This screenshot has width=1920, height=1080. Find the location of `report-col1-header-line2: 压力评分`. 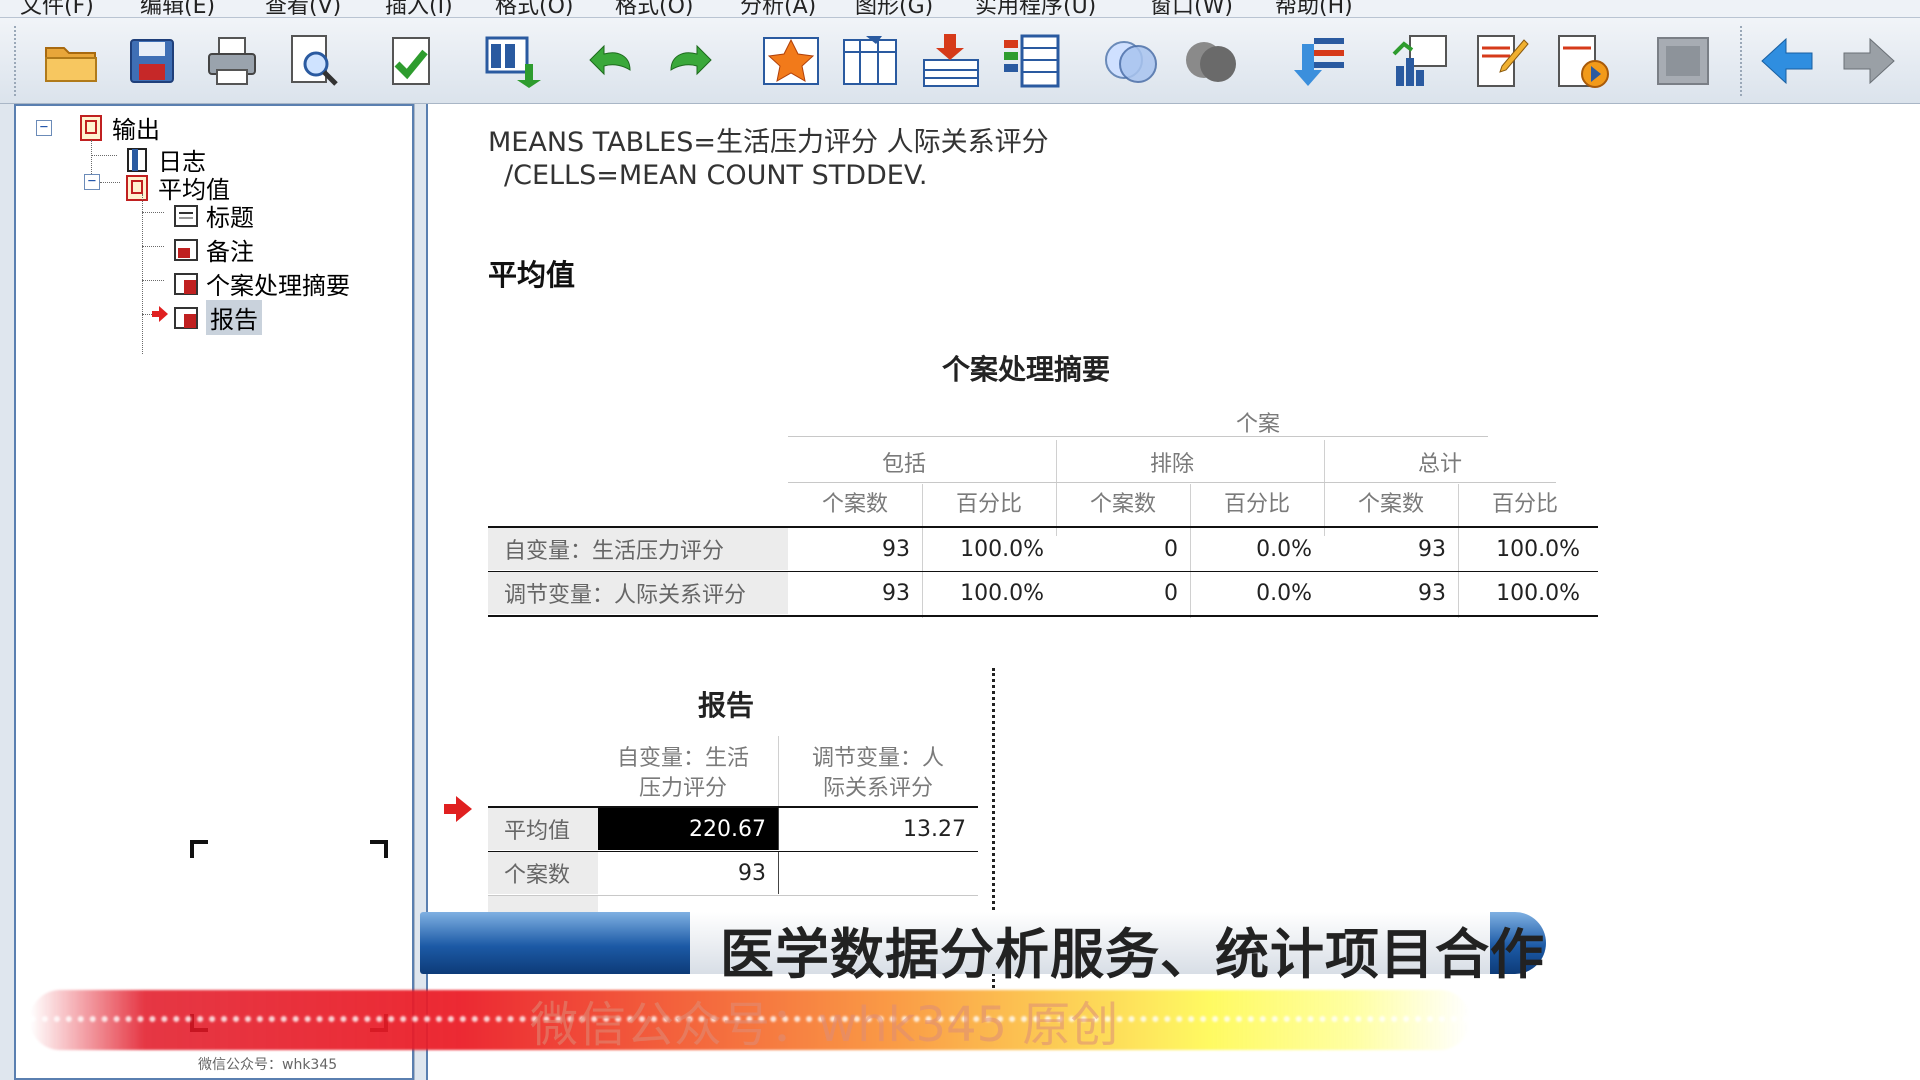

report-col1-header-line2: 压力评分 is located at coordinates (682, 788).